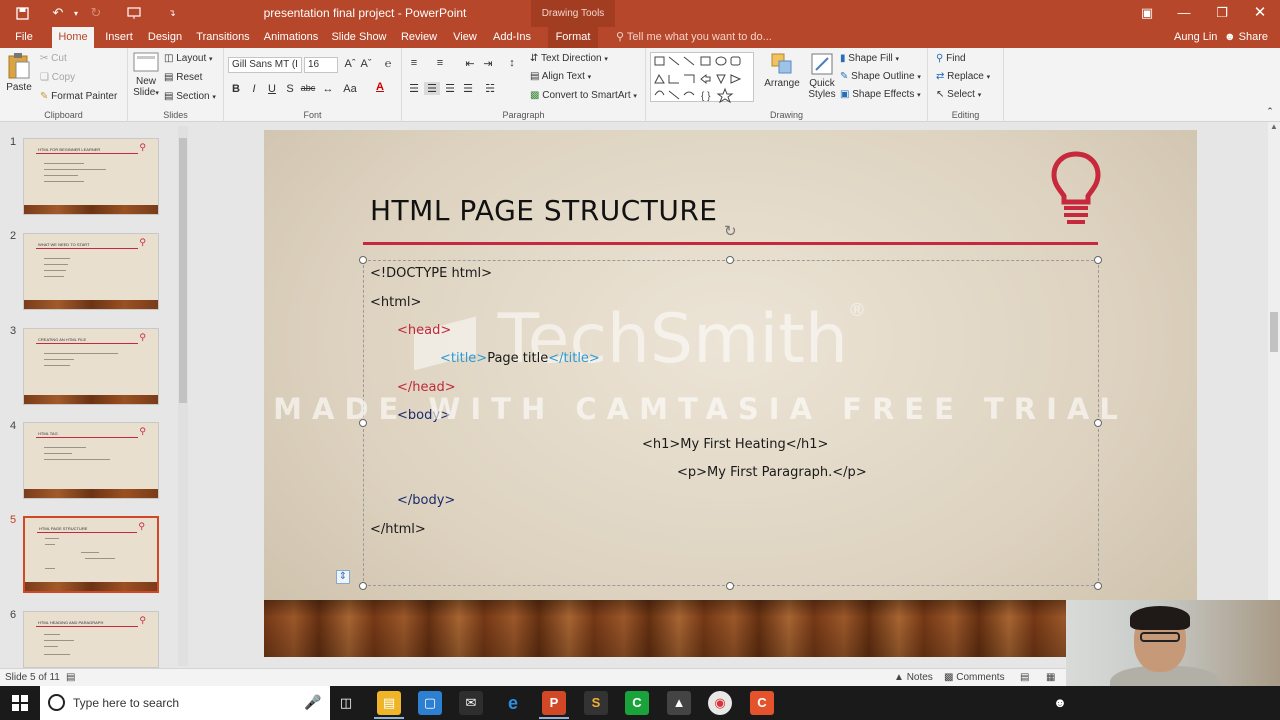 The image size is (1280, 720). Describe the element at coordinates (490, 88) in the screenshot. I see `columns-icon: ☵` at that location.